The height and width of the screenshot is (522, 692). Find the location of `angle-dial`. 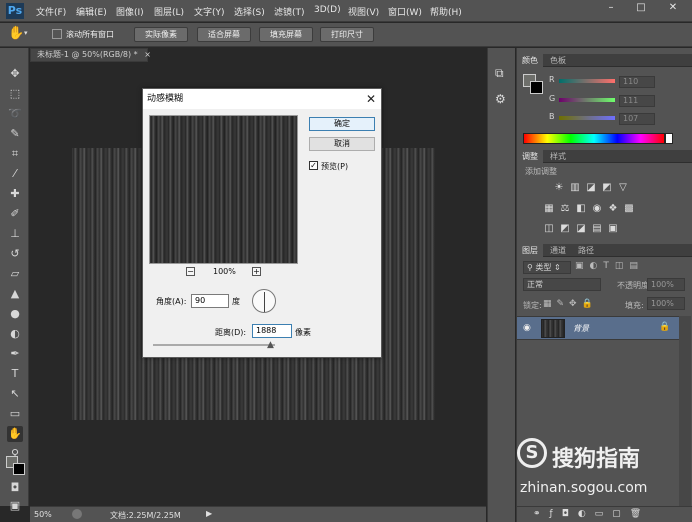

angle-dial is located at coordinates (264, 301).